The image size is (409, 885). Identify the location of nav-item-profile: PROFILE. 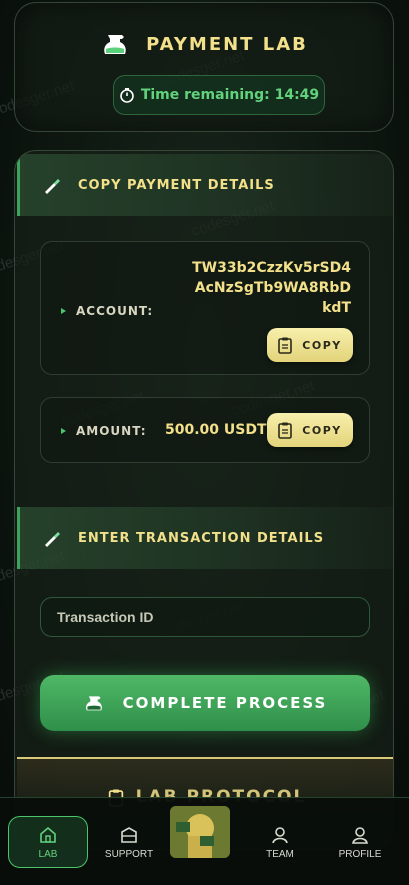
(360, 842).